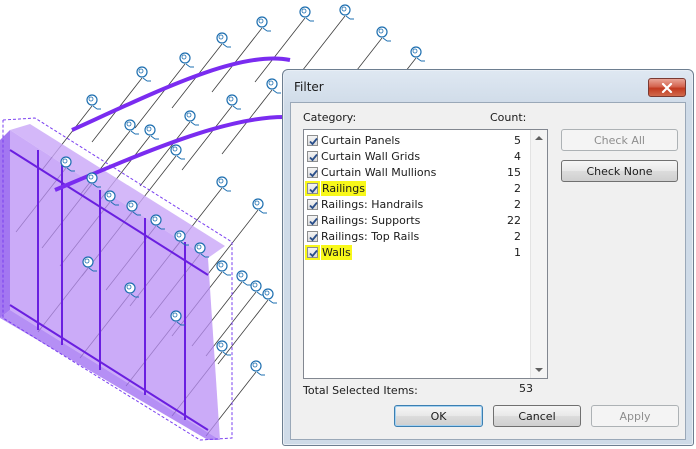  What do you see at coordinates (418, 188) in the screenshot?
I see `category-row: Railings 2` at bounding box center [418, 188].